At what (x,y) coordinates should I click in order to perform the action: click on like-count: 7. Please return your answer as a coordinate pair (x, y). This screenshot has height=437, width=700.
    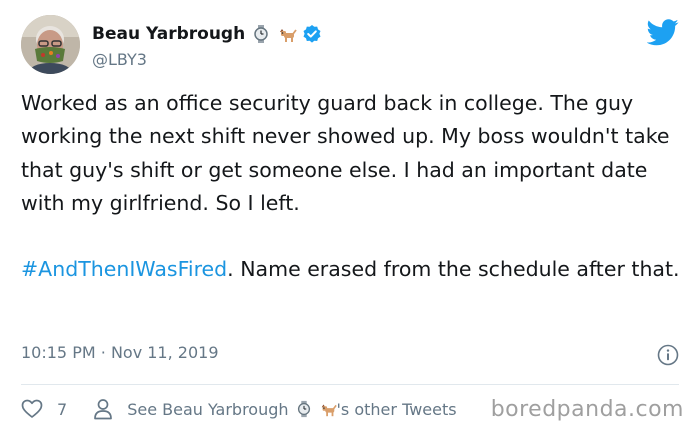
    Looking at the image, I should click on (62, 409).